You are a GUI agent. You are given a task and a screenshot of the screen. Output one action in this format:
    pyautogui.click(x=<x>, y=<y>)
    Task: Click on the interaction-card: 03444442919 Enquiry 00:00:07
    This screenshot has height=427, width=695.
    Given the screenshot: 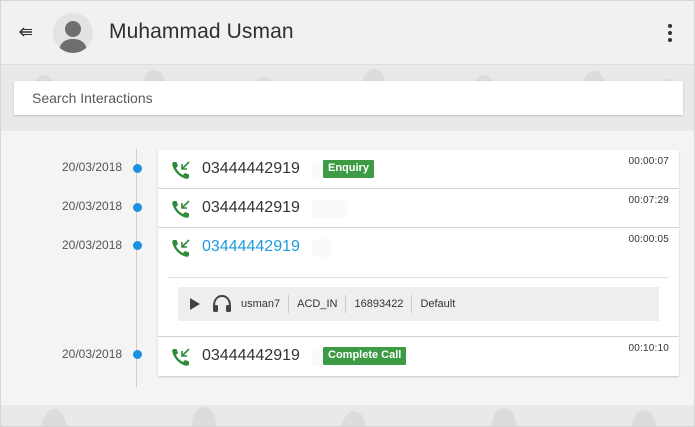 What is the action you would take?
    pyautogui.click(x=418, y=169)
    